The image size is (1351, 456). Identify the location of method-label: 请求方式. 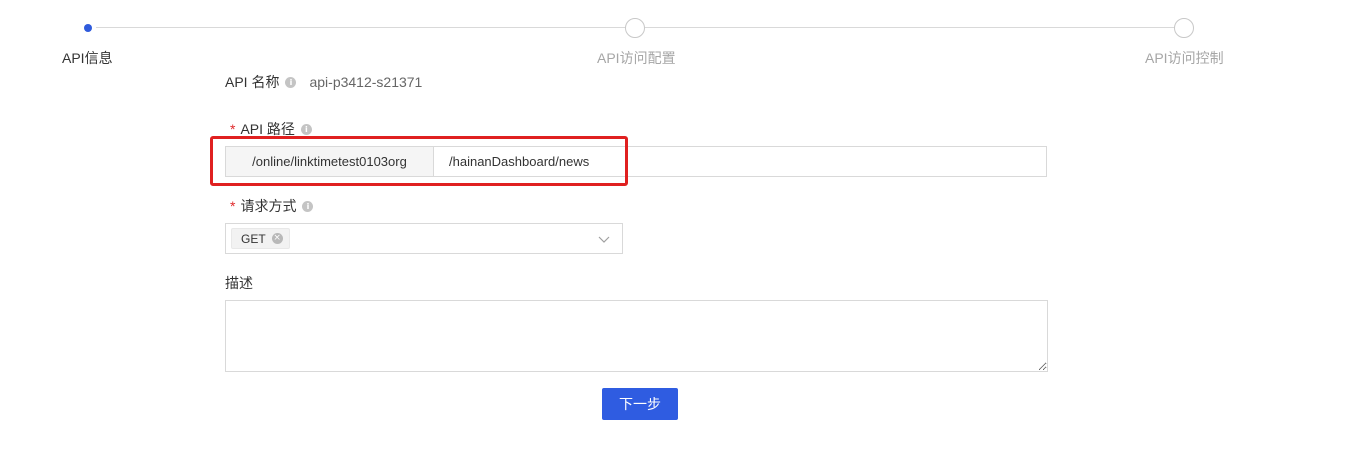
(268, 206).